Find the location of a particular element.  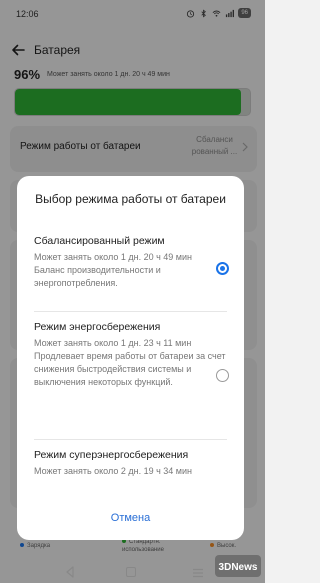

dialog-title: Выбор режима работы от батареи is located at coordinates (130, 199).